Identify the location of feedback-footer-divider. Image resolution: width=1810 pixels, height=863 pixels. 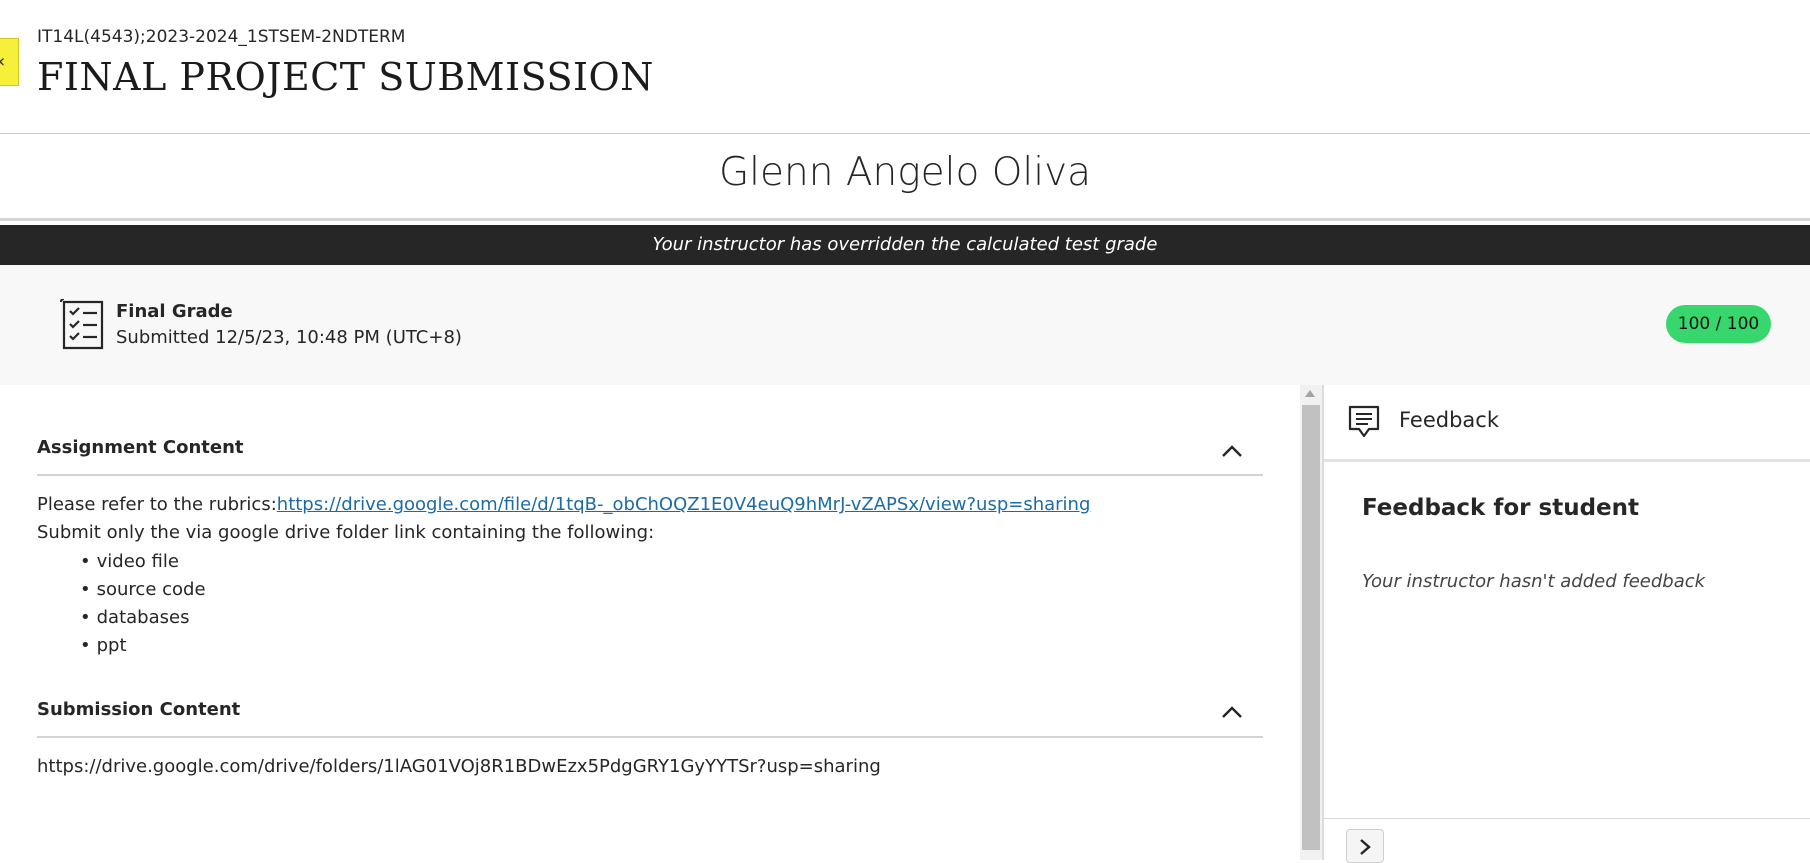
(1567, 818).